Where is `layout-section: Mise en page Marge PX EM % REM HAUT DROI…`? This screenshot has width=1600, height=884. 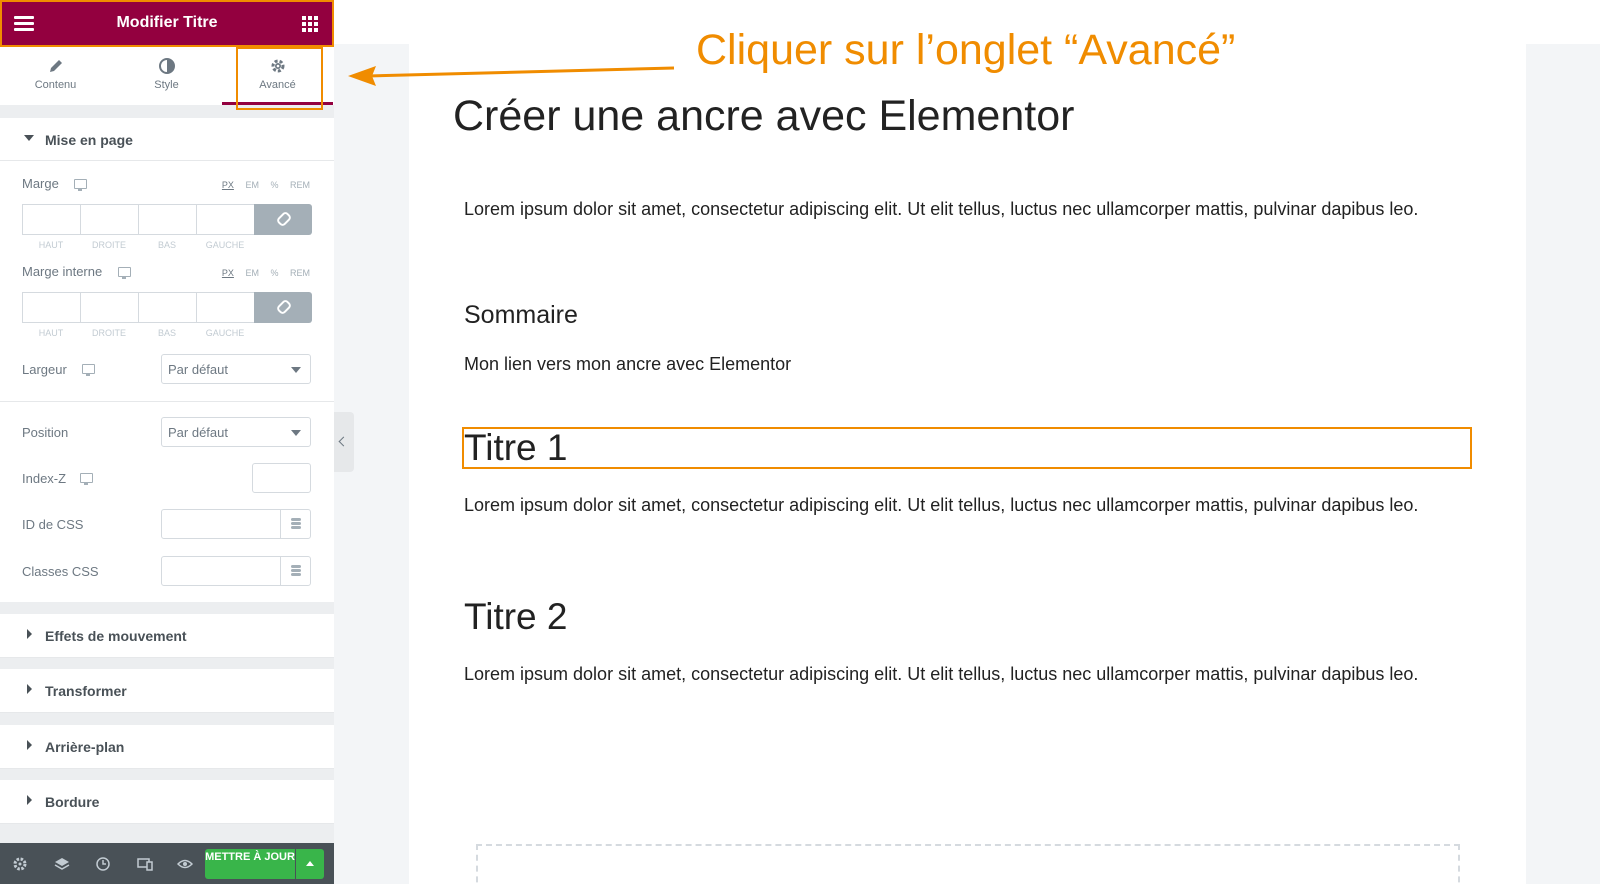
layout-section: Mise en page Marge PX EM % REM HAUT DROI… is located at coordinates (167, 360).